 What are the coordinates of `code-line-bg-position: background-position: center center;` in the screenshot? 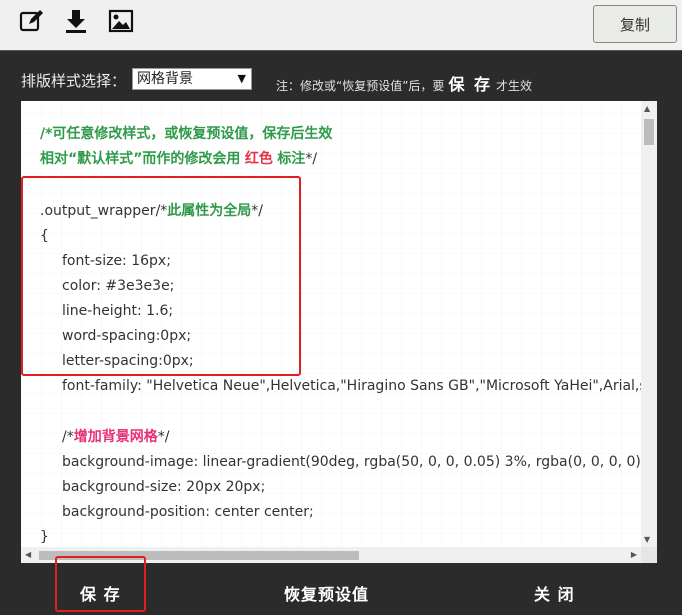 It's located at (188, 512).